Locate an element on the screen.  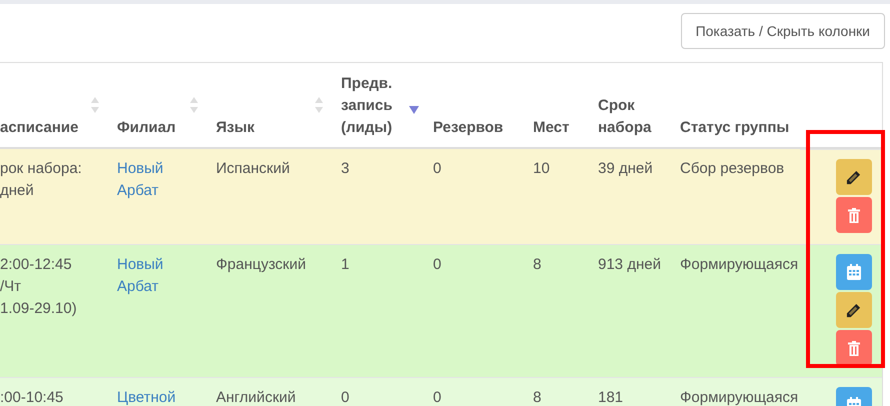
table-cell-text: :00-10:45 is located at coordinates (32, 397).